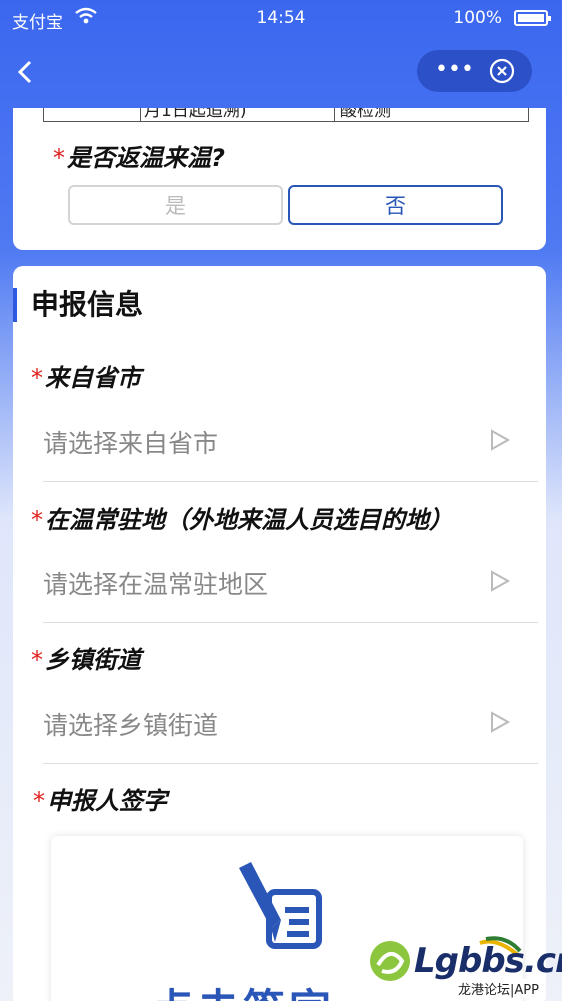 This screenshot has width=562, height=1001. What do you see at coordinates (281, 73) in the screenshot?
I see `nav-bar: •••` at bounding box center [281, 73].